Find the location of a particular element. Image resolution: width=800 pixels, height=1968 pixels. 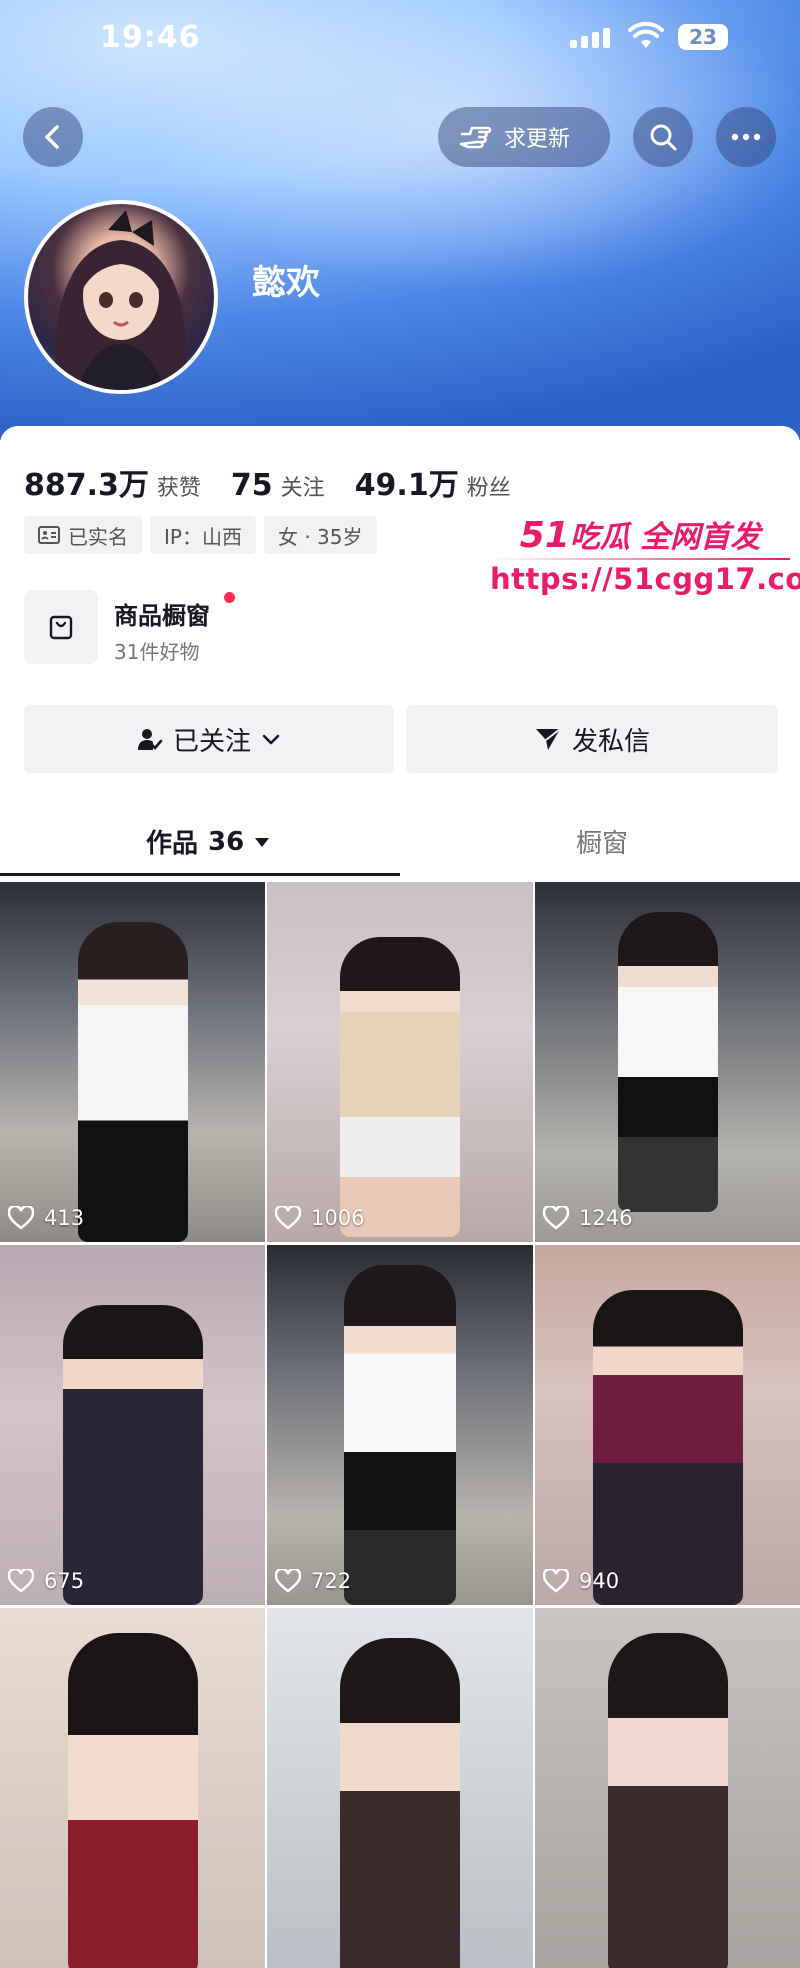

tab-works-label: 作品 is located at coordinates (172, 844).